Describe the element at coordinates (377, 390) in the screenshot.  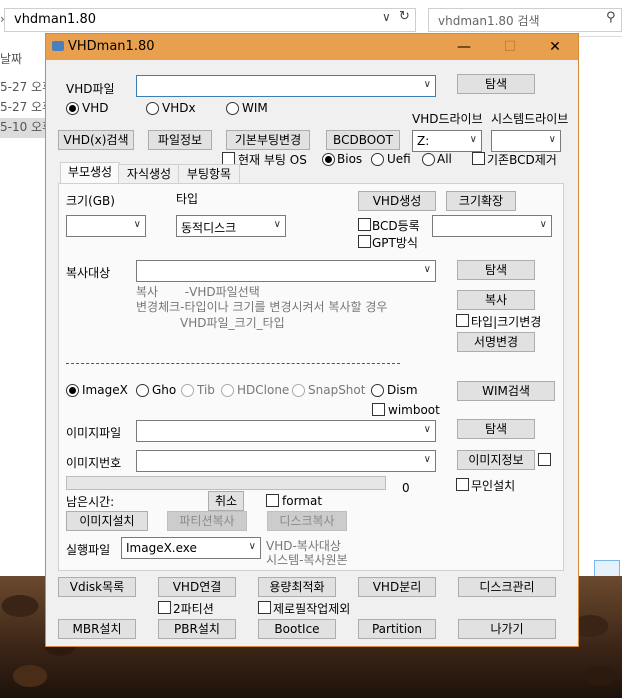
I see `radio-dism` at that location.